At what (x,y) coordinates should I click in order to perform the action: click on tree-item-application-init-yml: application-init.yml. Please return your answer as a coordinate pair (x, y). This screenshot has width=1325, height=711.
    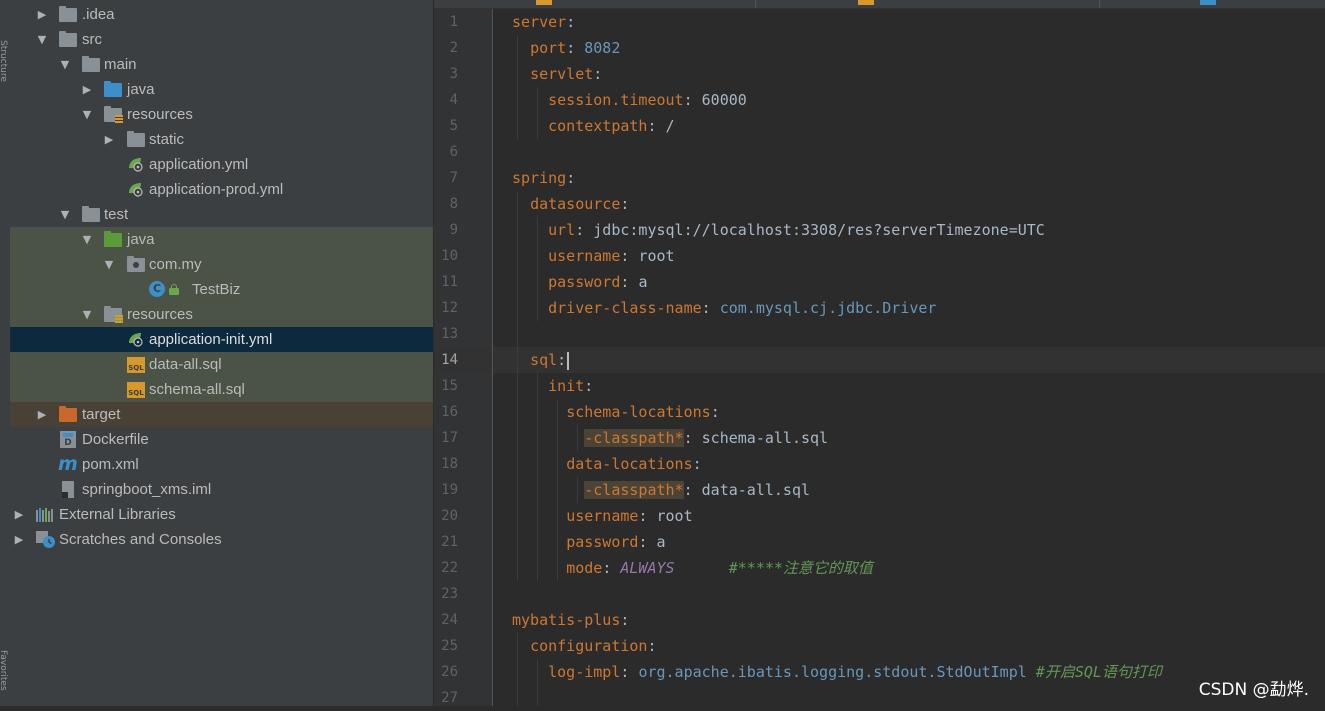
    Looking at the image, I should click on (221, 339).